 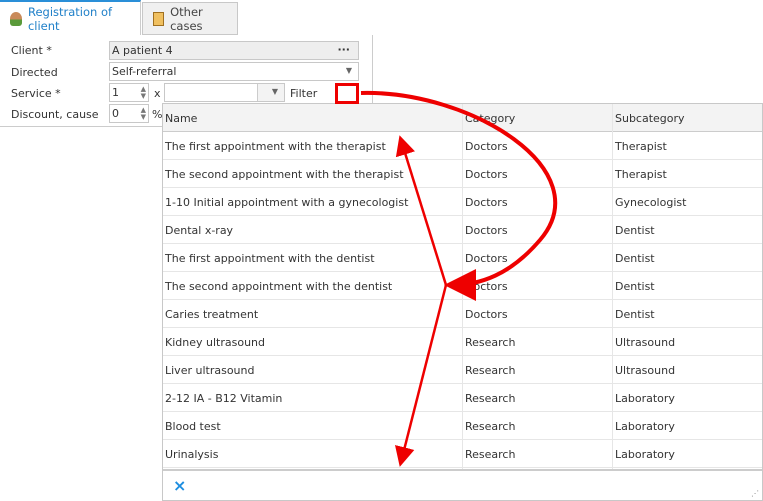 I want to click on client-label: Client *, so click(x=31, y=50).